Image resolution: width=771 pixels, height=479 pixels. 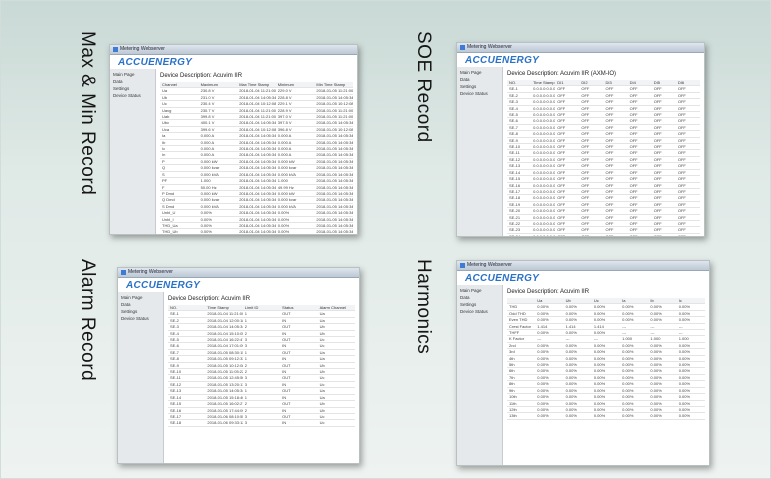 What do you see at coordinates (224, 410) in the screenshot?
I see `table-cell: 2018-01-05 17:44:09.781` at bounding box center [224, 410].